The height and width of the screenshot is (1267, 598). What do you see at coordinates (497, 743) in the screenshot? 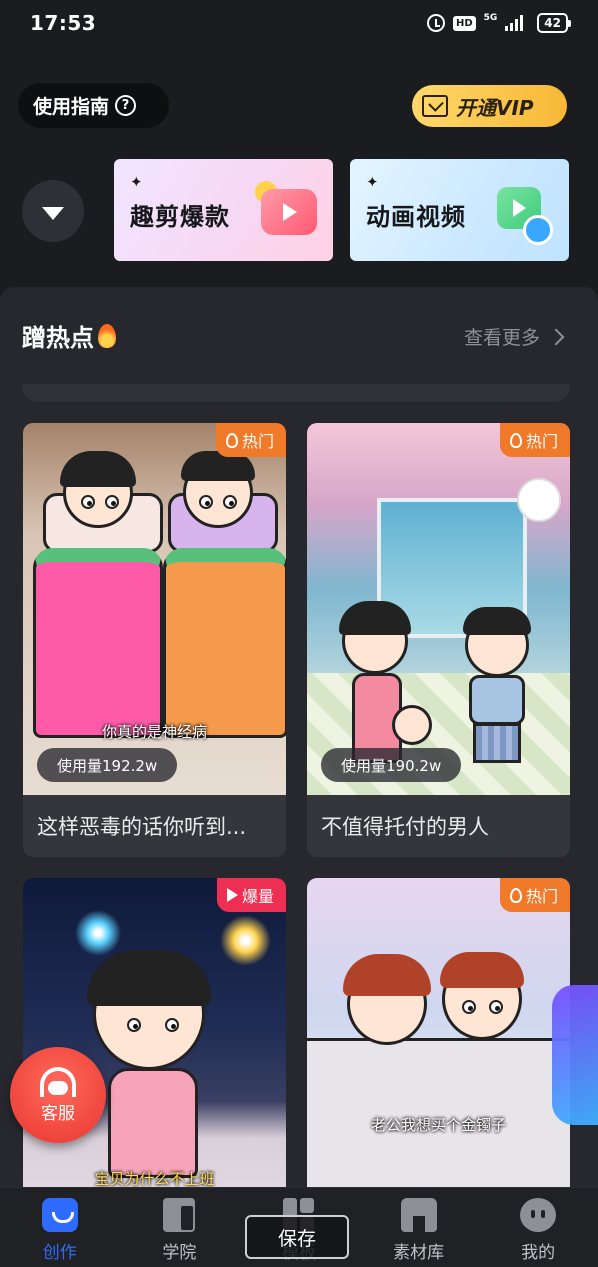
I see `shorts` at bounding box center [497, 743].